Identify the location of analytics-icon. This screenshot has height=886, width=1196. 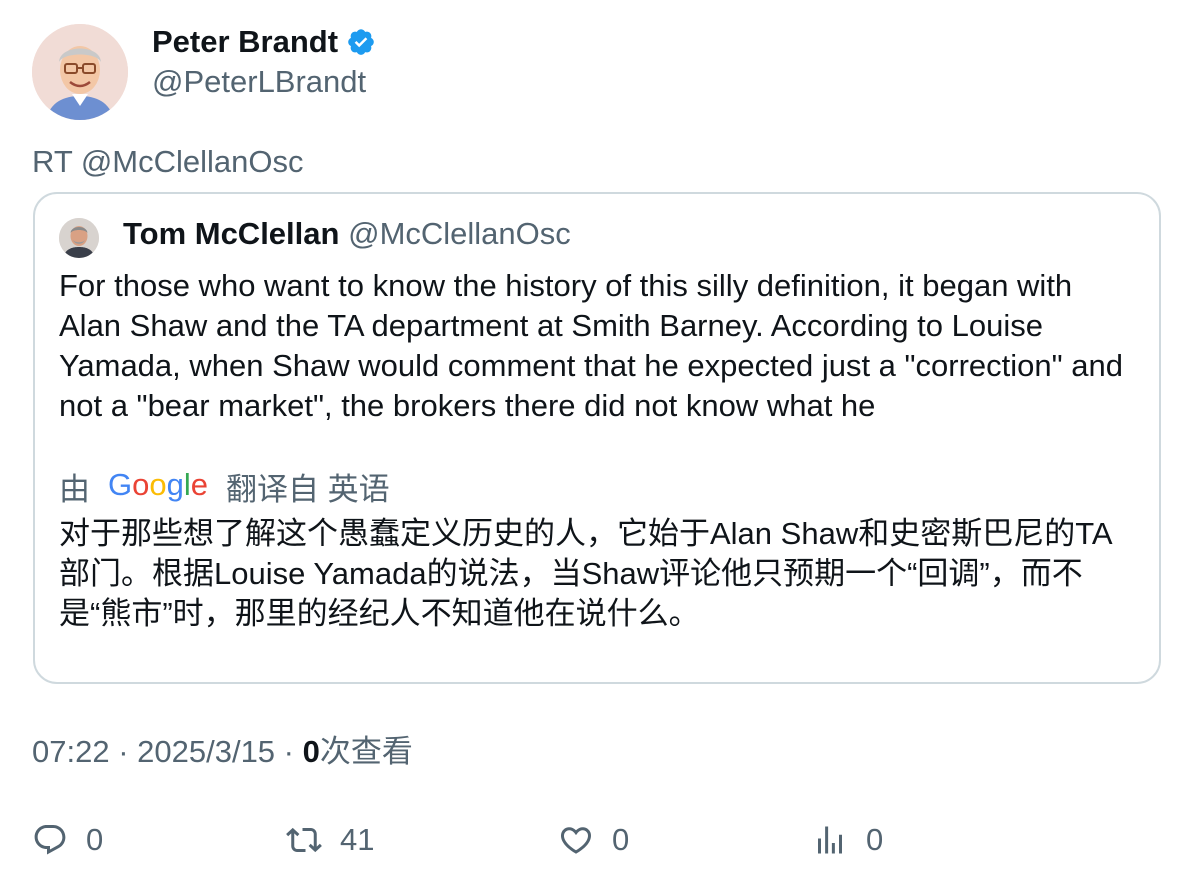
(830, 840).